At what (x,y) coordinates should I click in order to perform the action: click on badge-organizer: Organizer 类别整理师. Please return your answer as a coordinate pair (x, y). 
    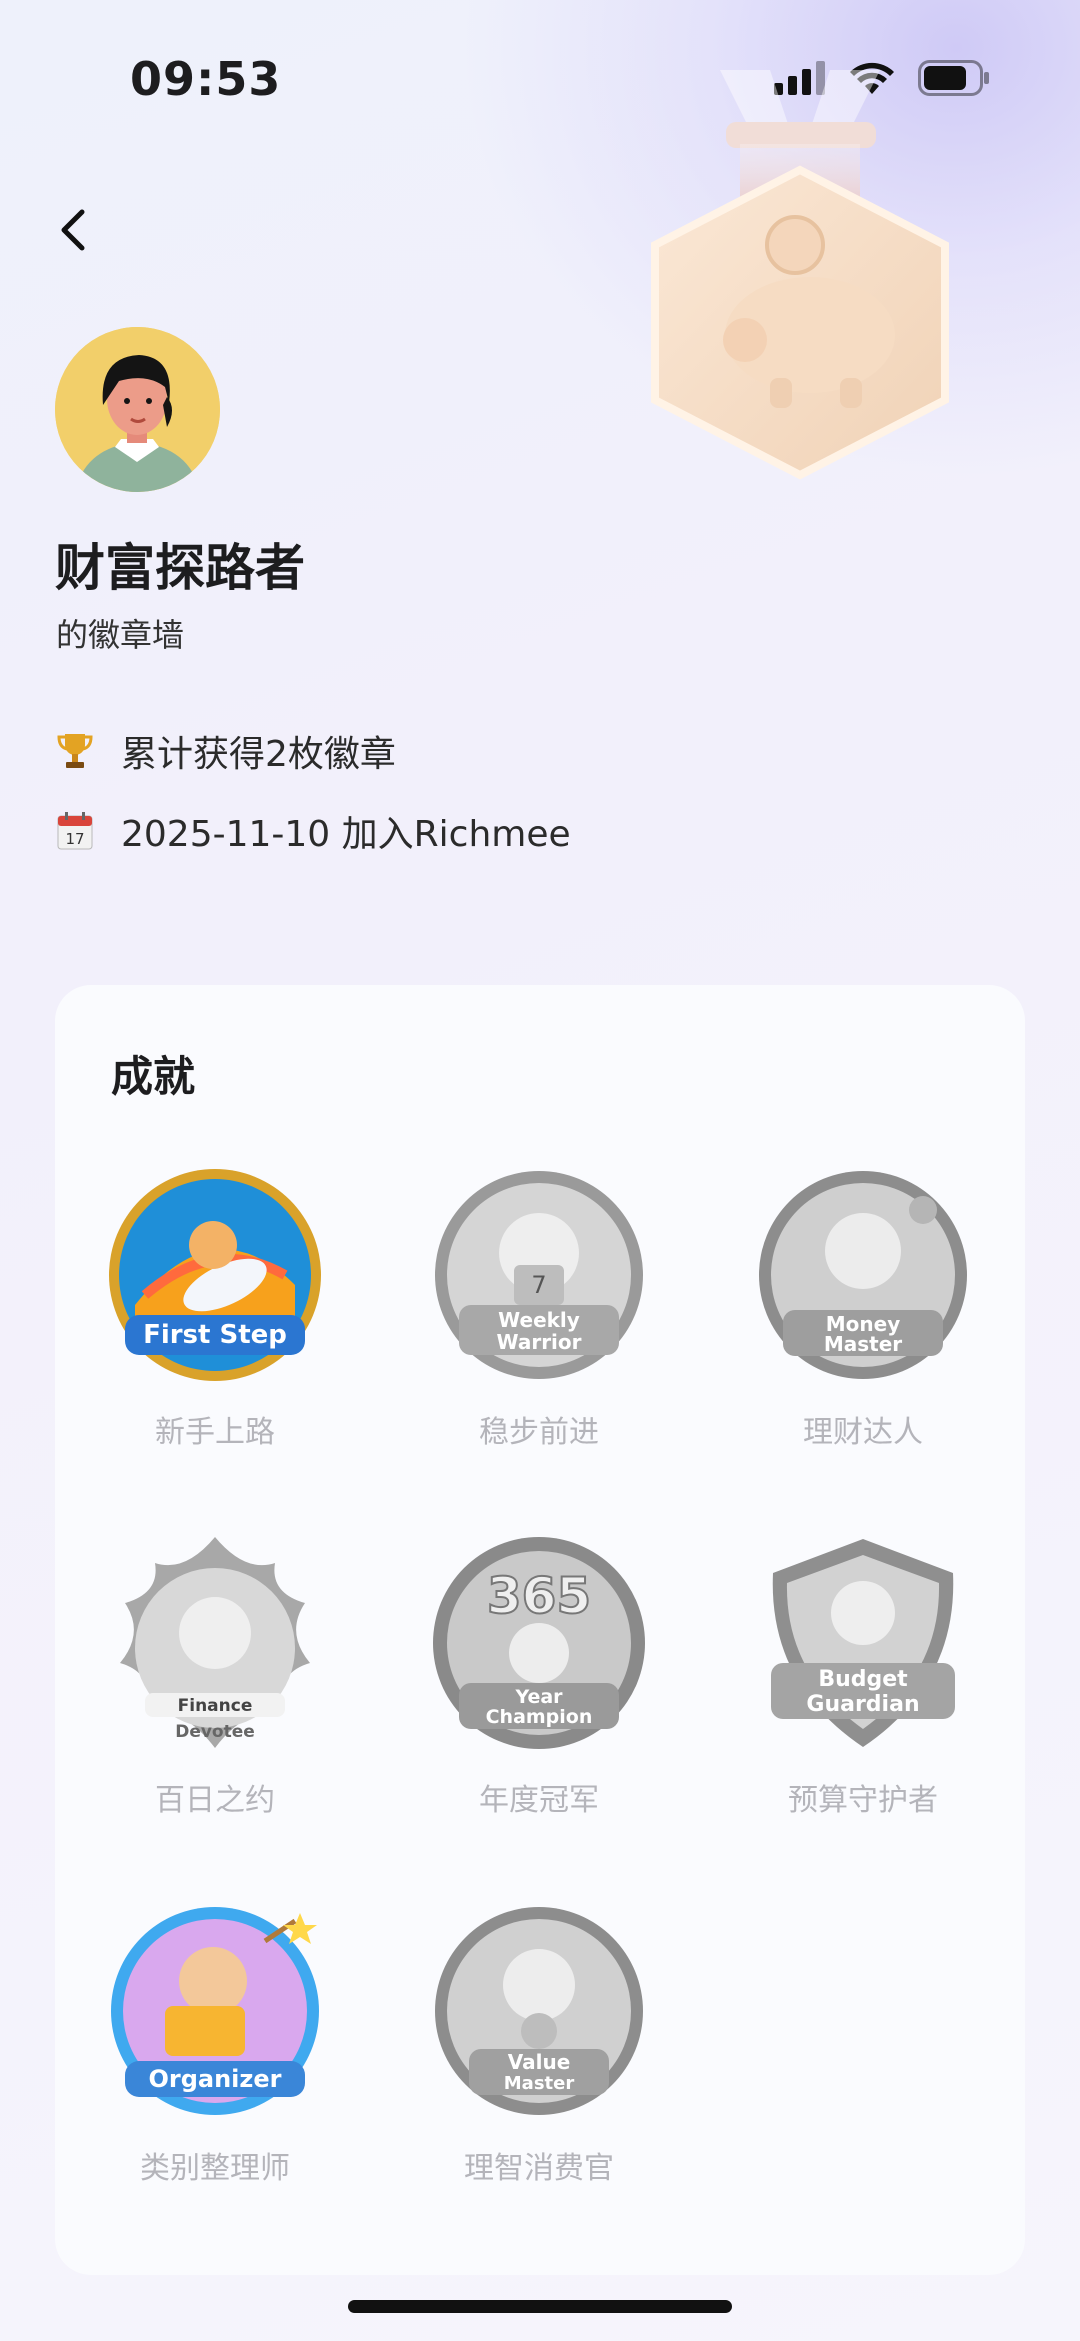
    Looking at the image, I should click on (215, 2044).